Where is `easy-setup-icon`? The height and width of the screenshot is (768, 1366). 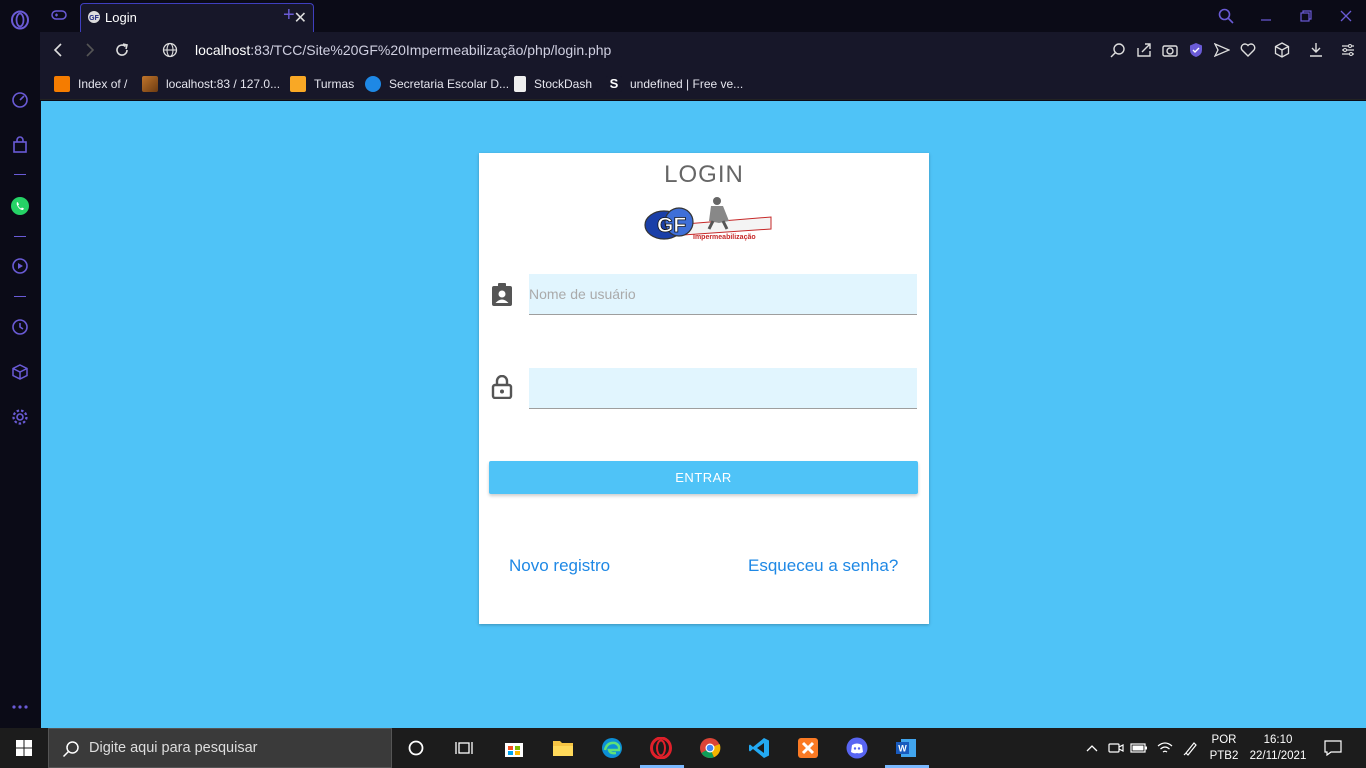
easy-setup-icon is located at coordinates (1348, 50).